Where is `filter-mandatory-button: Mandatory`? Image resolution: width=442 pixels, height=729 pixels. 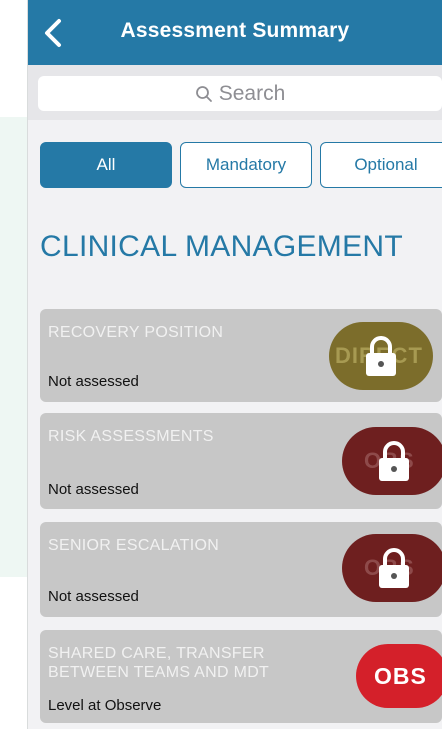 filter-mandatory-button: Mandatory is located at coordinates (246, 165).